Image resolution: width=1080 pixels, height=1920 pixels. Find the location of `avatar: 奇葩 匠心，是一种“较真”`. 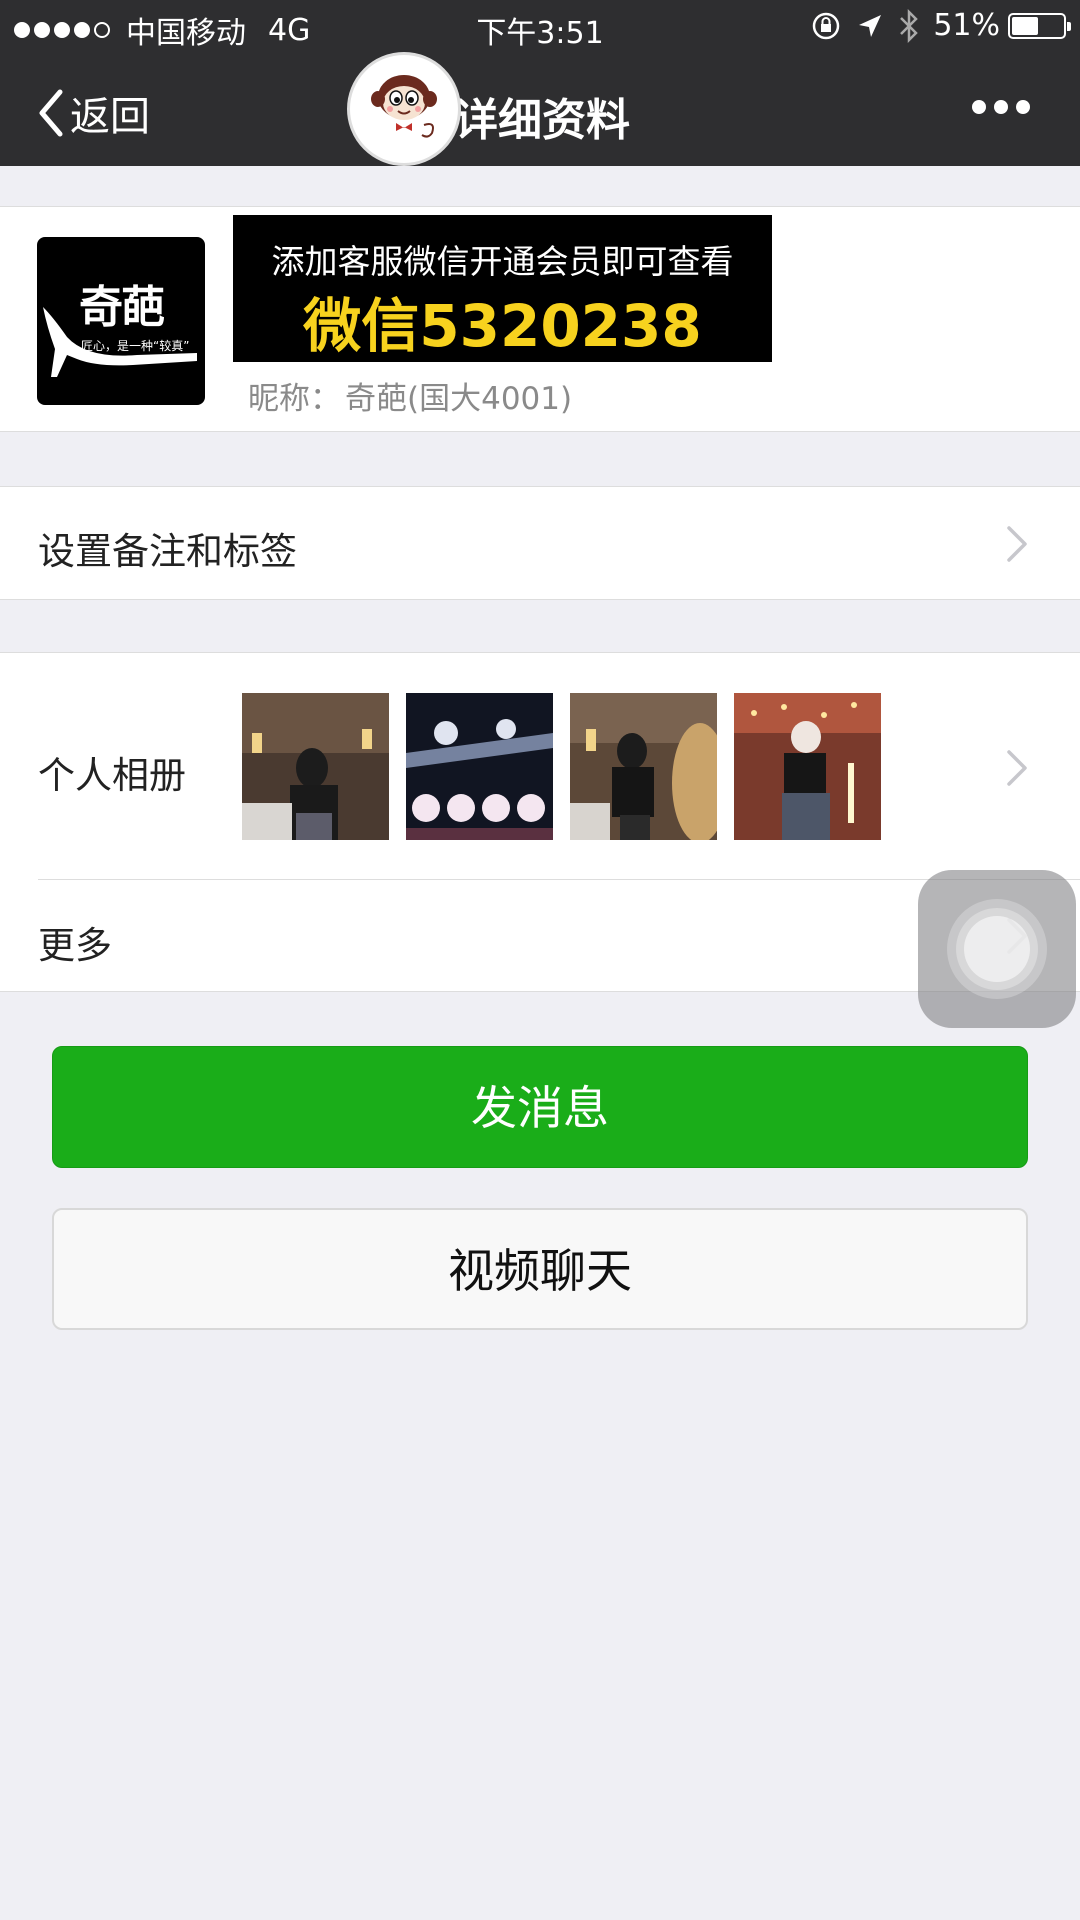

avatar: 奇葩 匠心，是一种“较真” is located at coordinates (121, 321).